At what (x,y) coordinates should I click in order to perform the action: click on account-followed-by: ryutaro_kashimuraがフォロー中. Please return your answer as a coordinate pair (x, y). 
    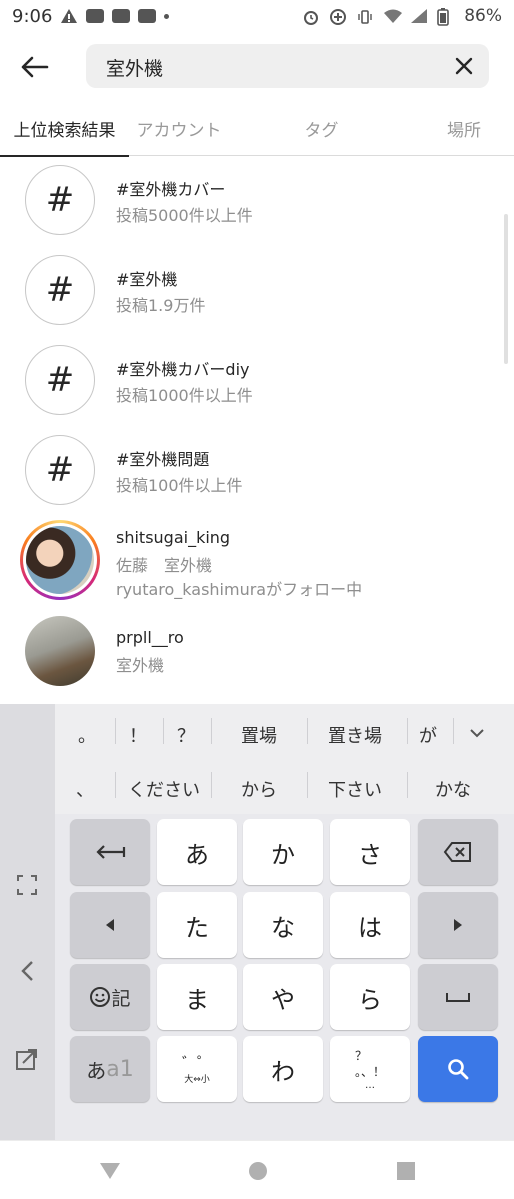
    Looking at the image, I should click on (239, 589).